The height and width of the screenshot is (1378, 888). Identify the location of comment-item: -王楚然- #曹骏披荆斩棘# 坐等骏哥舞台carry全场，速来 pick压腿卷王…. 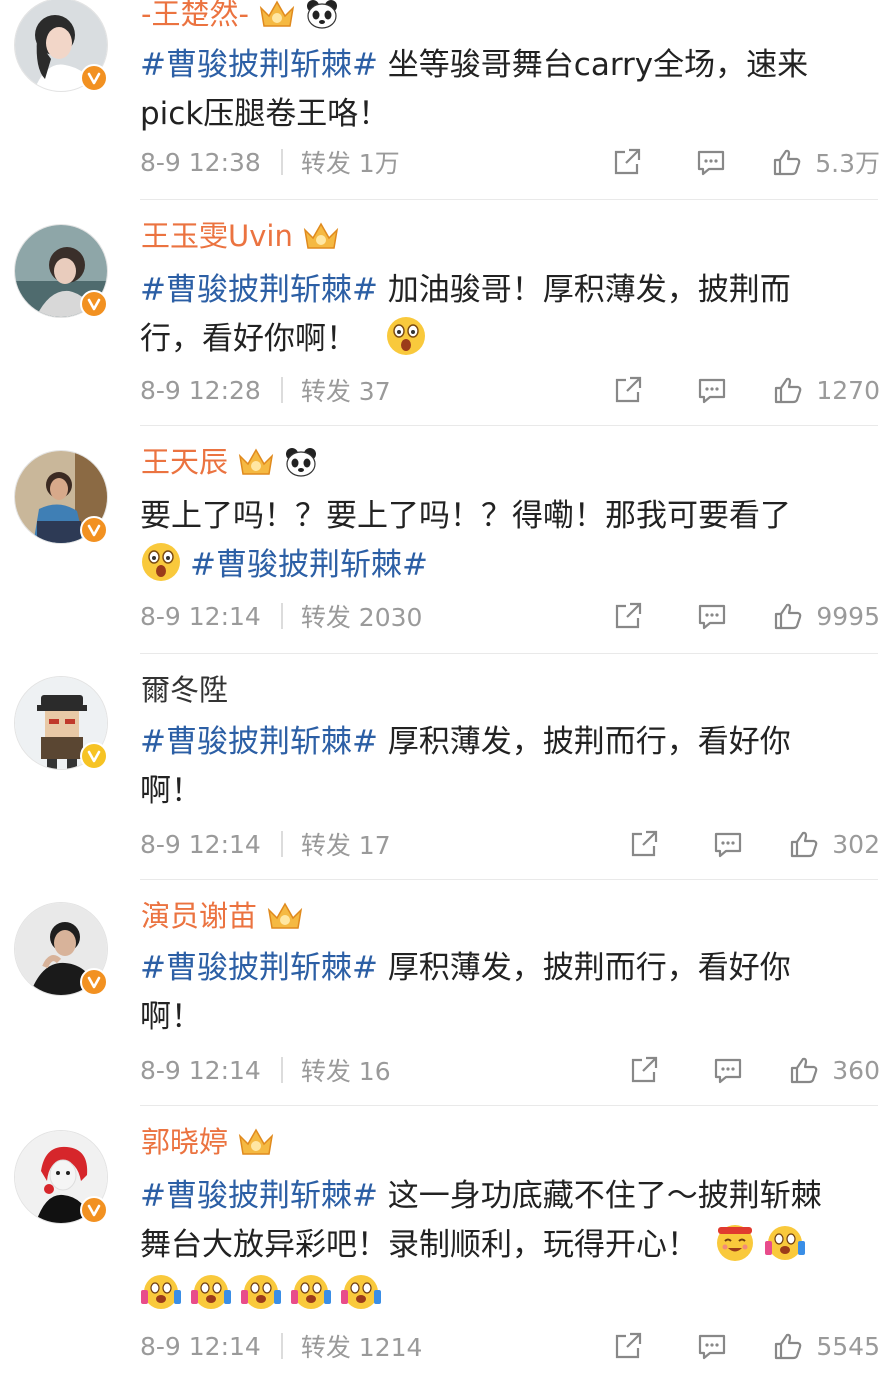
(444, 100).